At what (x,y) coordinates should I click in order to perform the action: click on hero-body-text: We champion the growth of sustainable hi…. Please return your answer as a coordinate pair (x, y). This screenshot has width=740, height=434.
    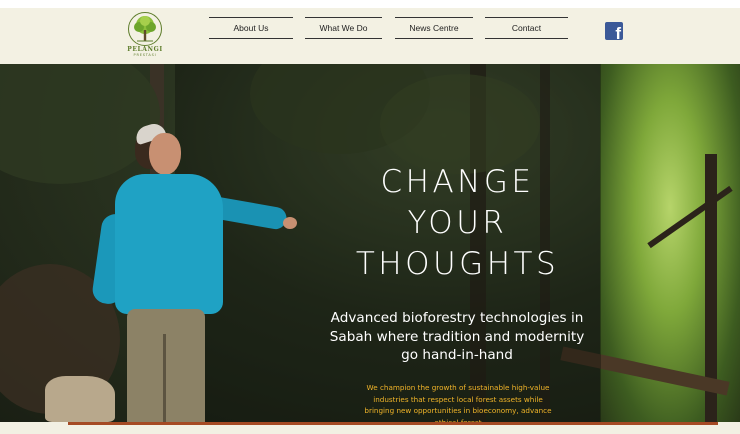
    Looking at the image, I should click on (458, 402).